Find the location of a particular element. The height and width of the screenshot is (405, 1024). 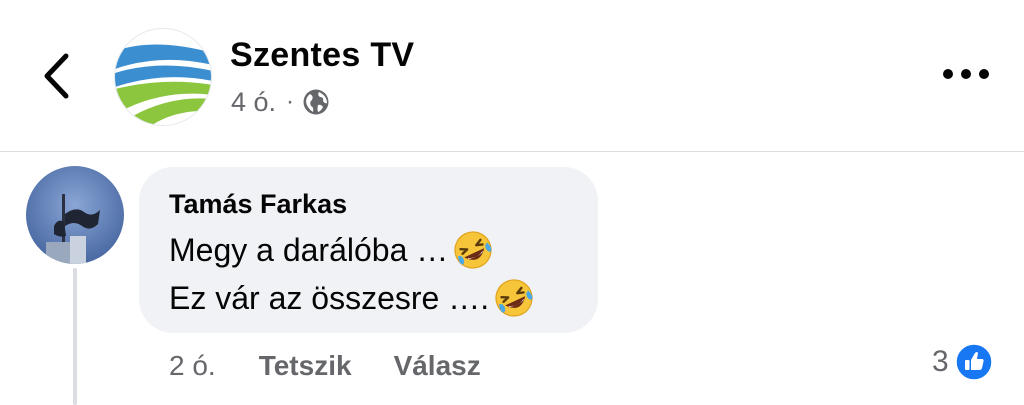

reply-button: Válasz is located at coordinates (437, 366).